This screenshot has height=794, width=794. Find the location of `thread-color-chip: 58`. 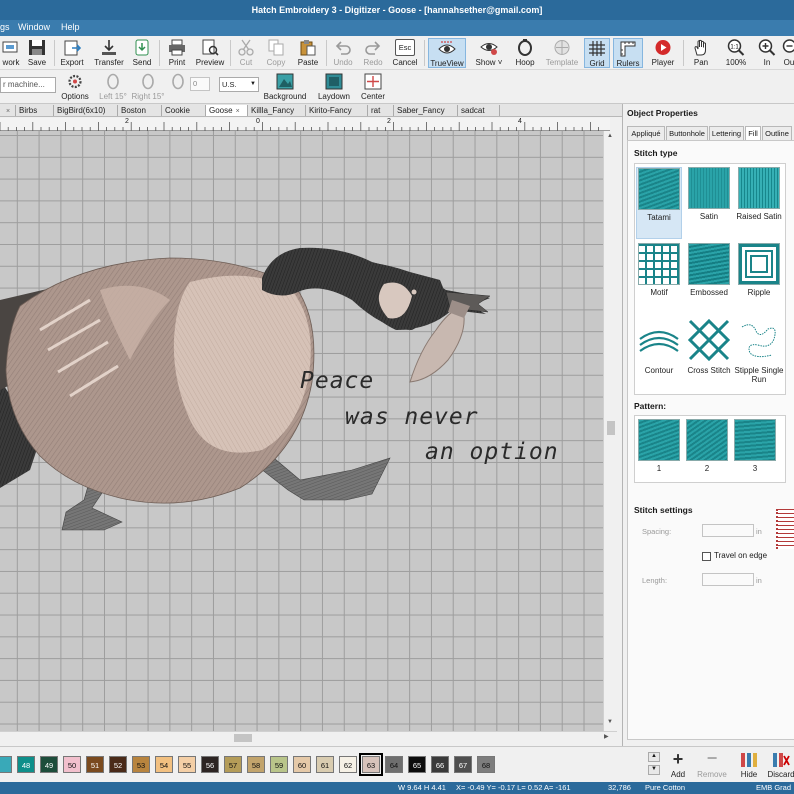

thread-color-chip: 58 is located at coordinates (256, 764).